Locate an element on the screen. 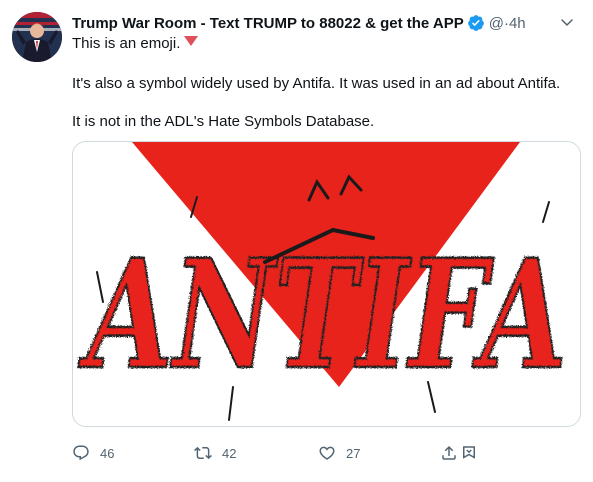  tweet-timestamp: 4h is located at coordinates (517, 23).